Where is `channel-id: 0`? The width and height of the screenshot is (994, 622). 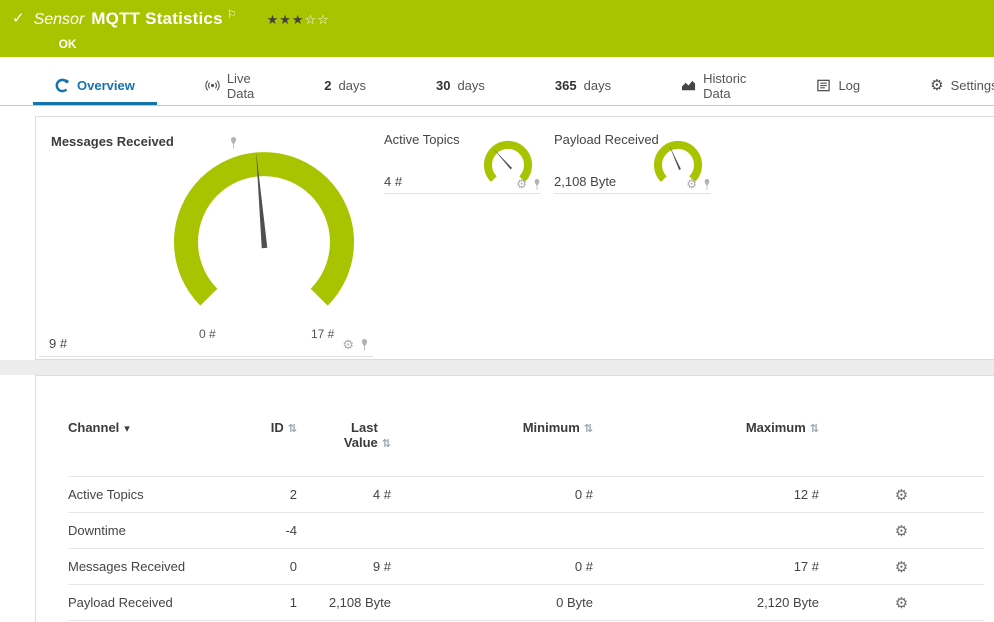 channel-id: 0 is located at coordinates (265, 566).